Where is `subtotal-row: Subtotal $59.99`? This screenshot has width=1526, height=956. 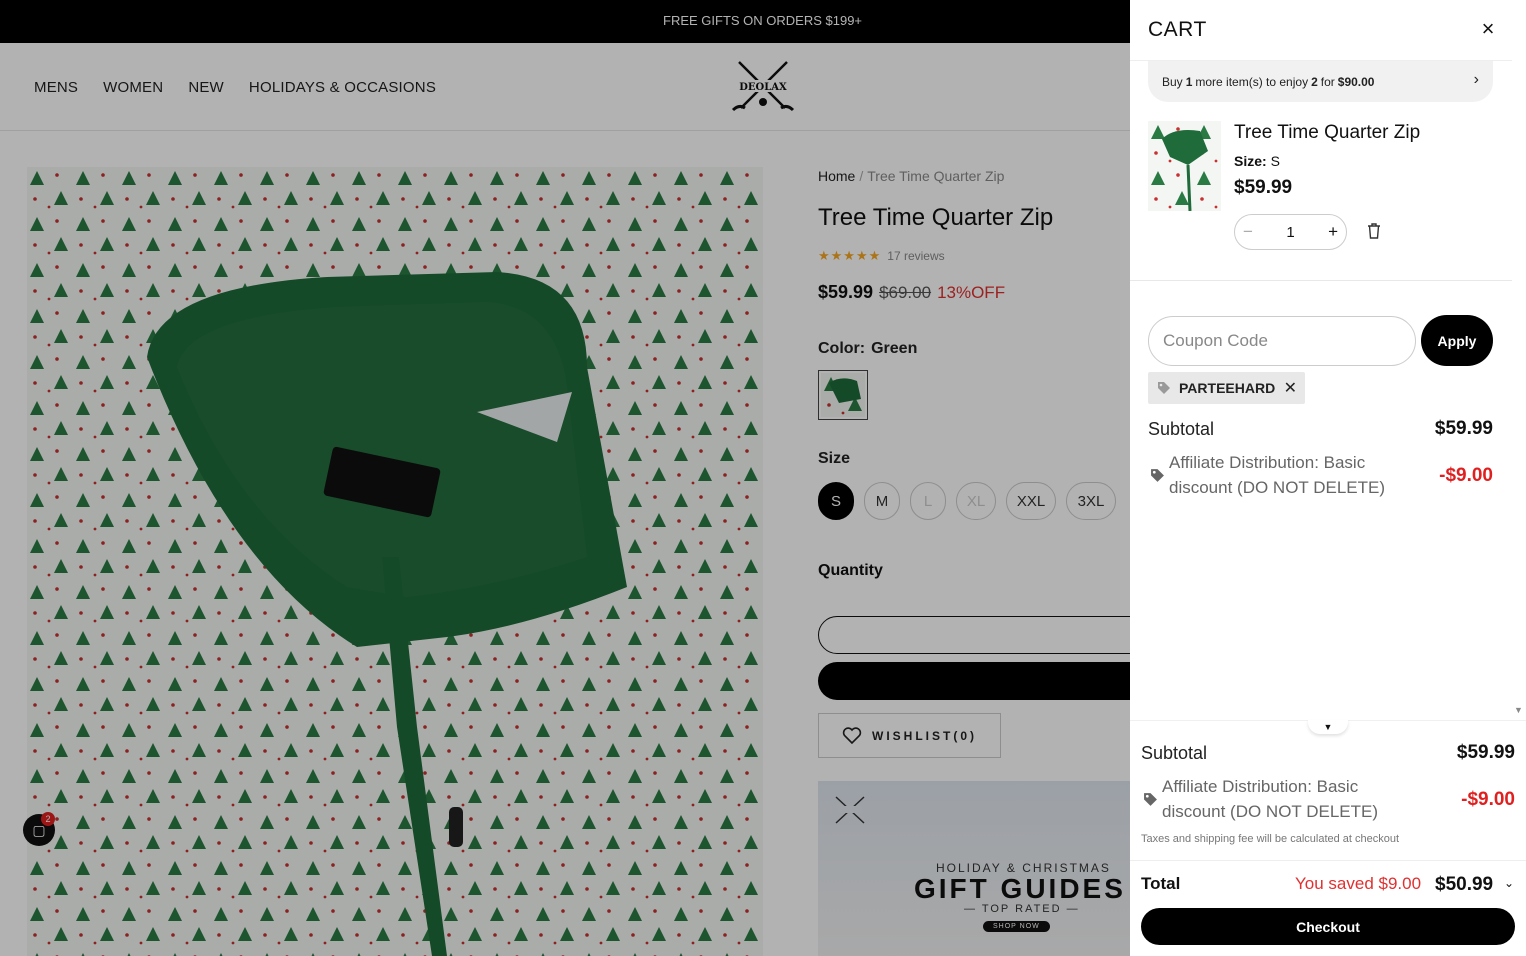 subtotal-row: Subtotal $59.99 is located at coordinates (1320, 429).